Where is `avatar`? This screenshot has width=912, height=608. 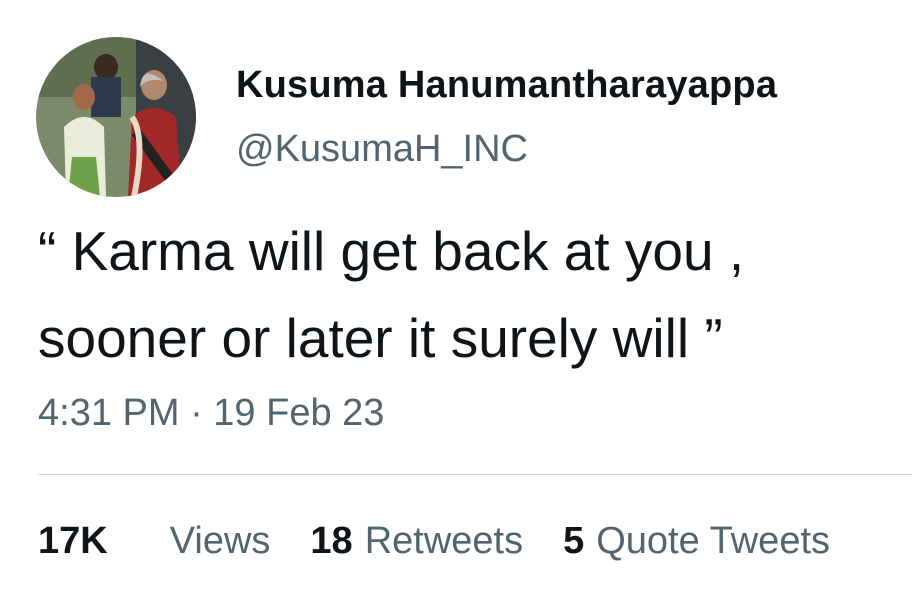 avatar is located at coordinates (116, 117).